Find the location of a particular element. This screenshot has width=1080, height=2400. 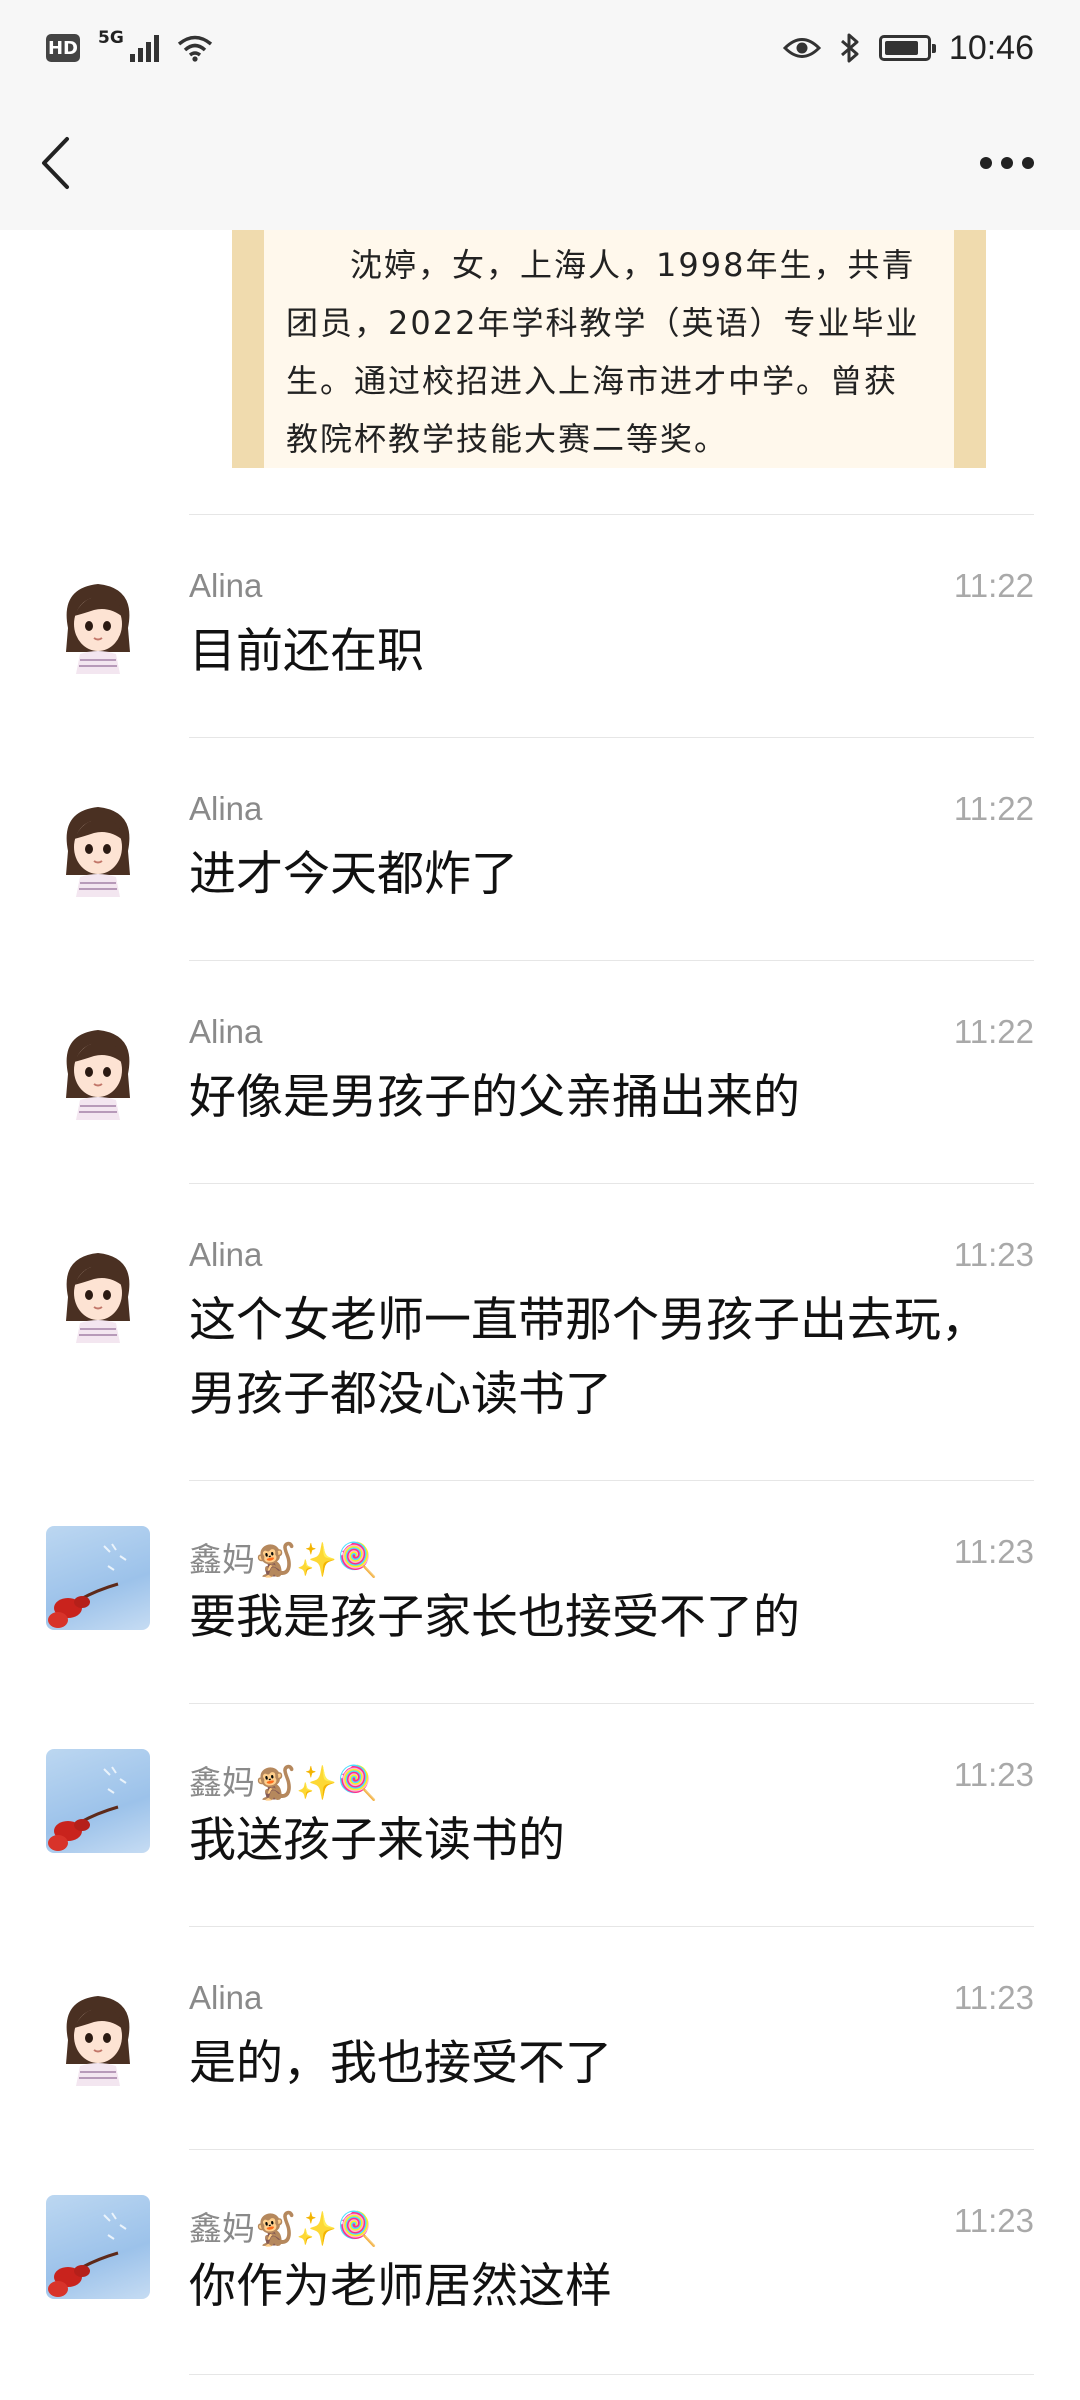

wifi-icon is located at coordinates (194, 48).